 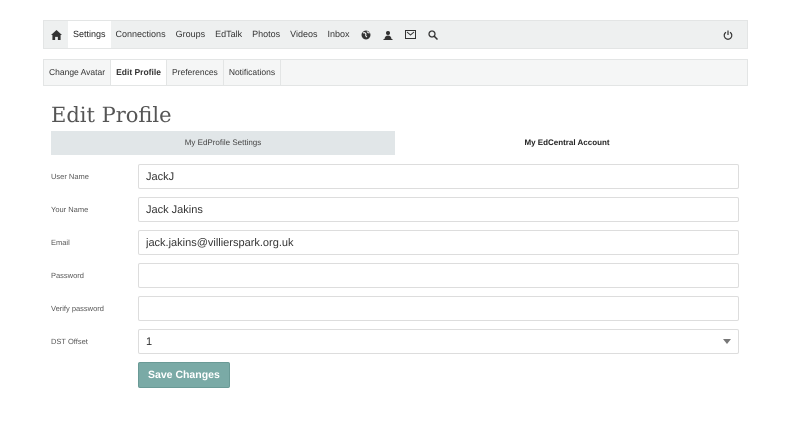 What do you see at coordinates (149, 342) in the screenshot?
I see `select-value: 1` at bounding box center [149, 342].